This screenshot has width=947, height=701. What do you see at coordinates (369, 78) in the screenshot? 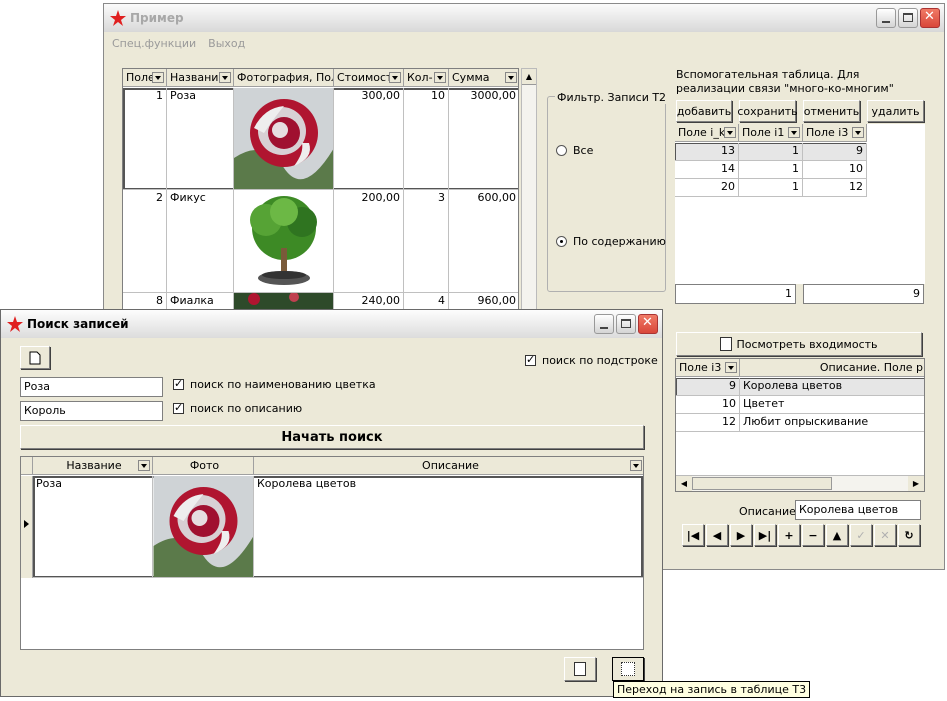
I see `col-header-price: Стоимост` at bounding box center [369, 78].